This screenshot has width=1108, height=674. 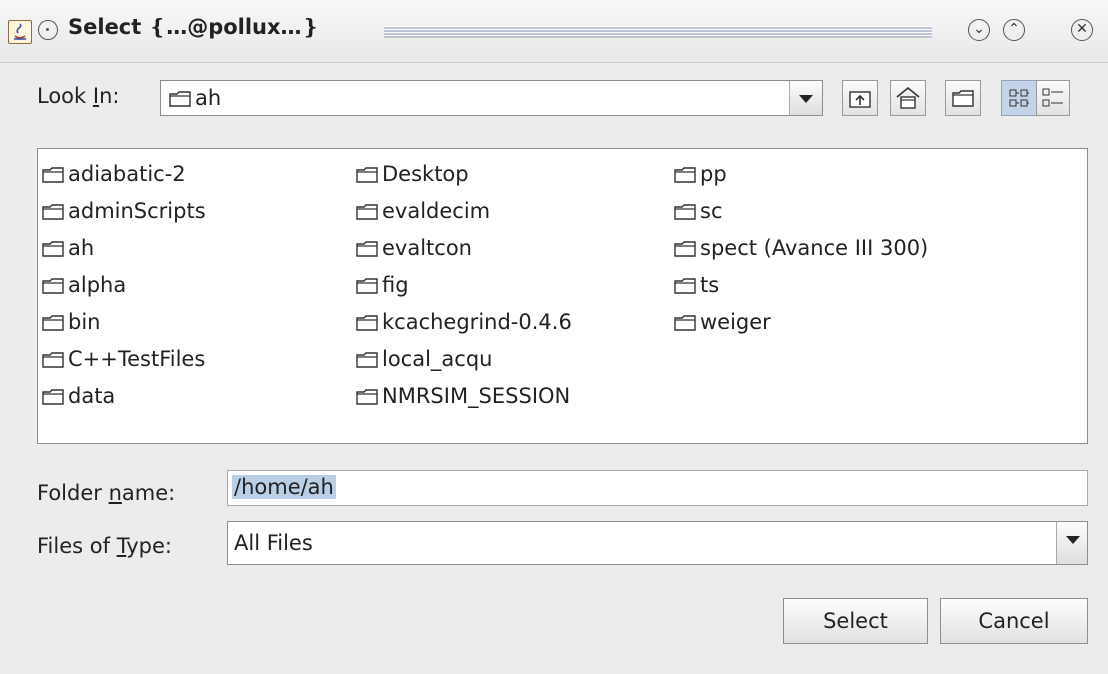 I want to click on cancel-button: Cancel, so click(x=1014, y=621).